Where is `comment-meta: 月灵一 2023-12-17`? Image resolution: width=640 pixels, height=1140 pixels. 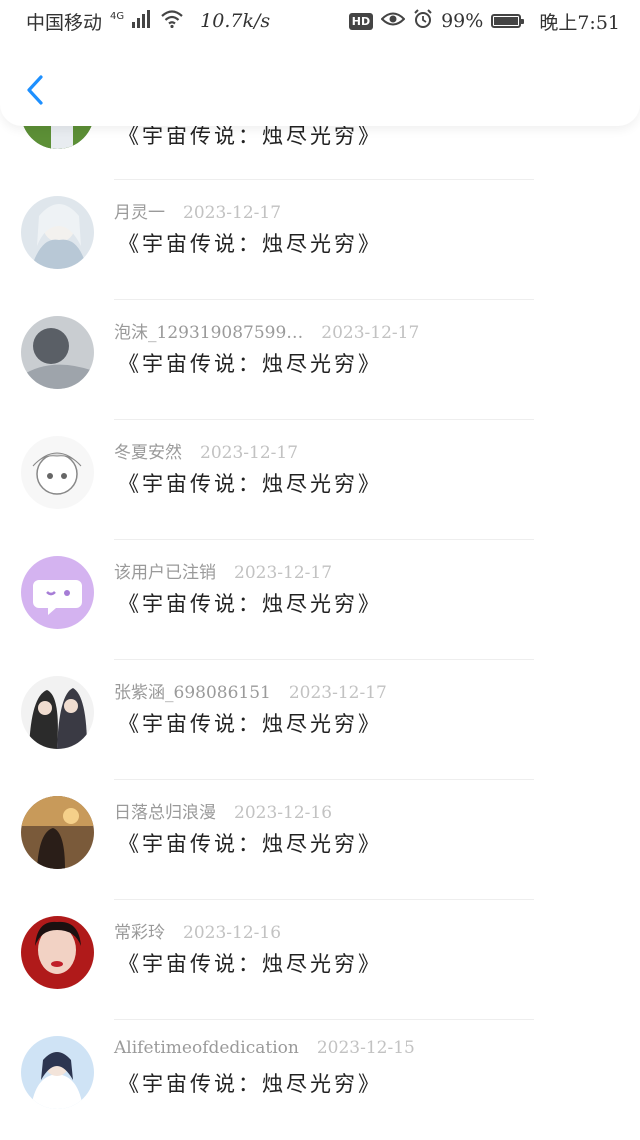
comment-meta: 月灵一 2023-12-17 is located at coordinates (197, 210).